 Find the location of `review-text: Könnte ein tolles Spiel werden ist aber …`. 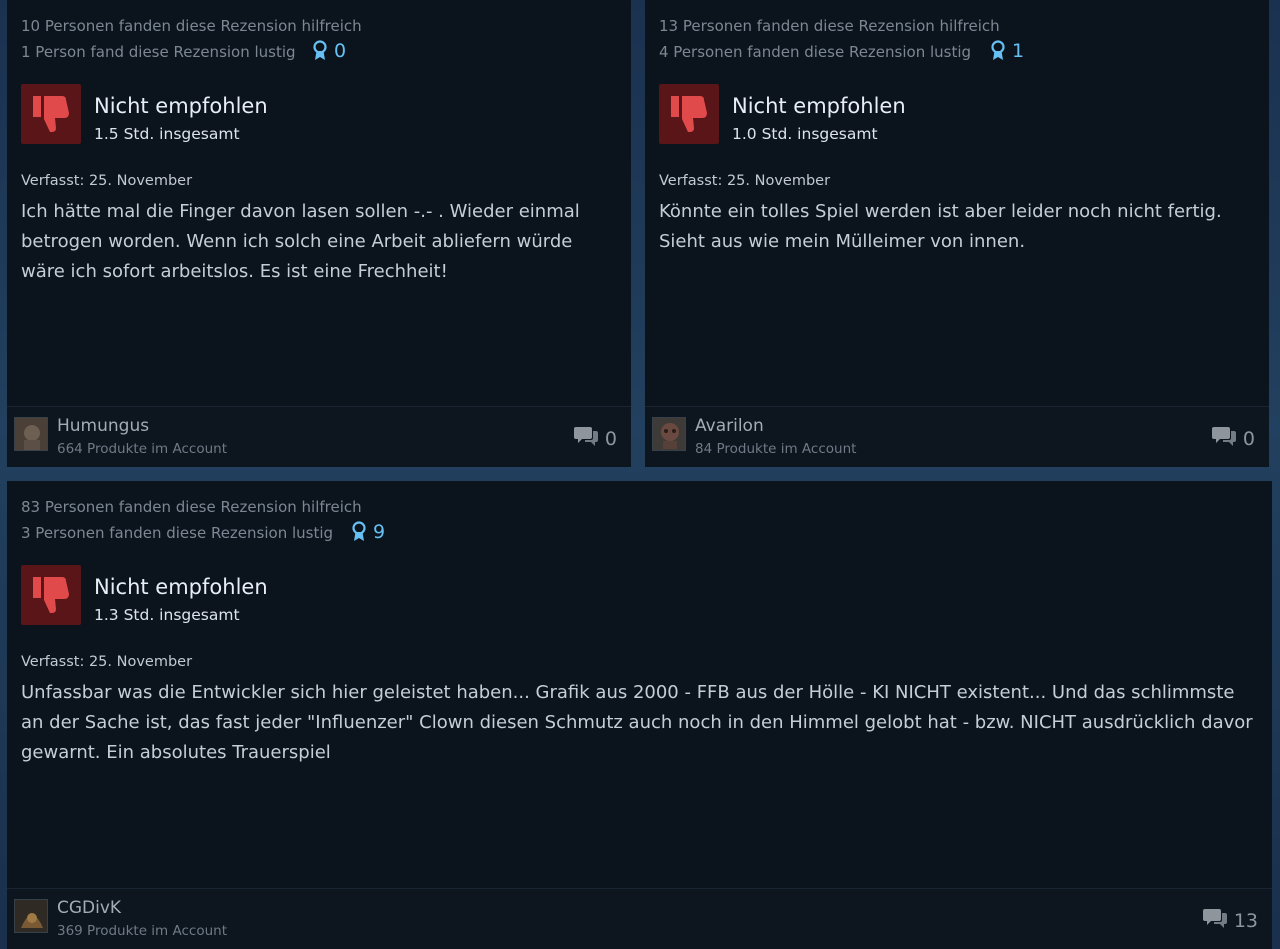

review-text: Könnte ein tolles Spiel werden ist aber … is located at coordinates (940, 226).